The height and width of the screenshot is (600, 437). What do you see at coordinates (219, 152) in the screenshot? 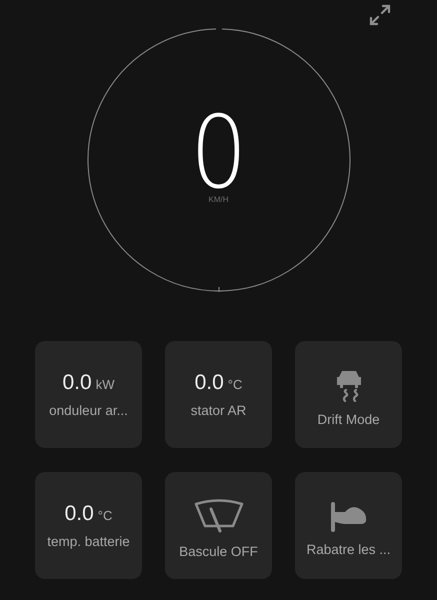
I see `speed-value: 0` at bounding box center [219, 152].